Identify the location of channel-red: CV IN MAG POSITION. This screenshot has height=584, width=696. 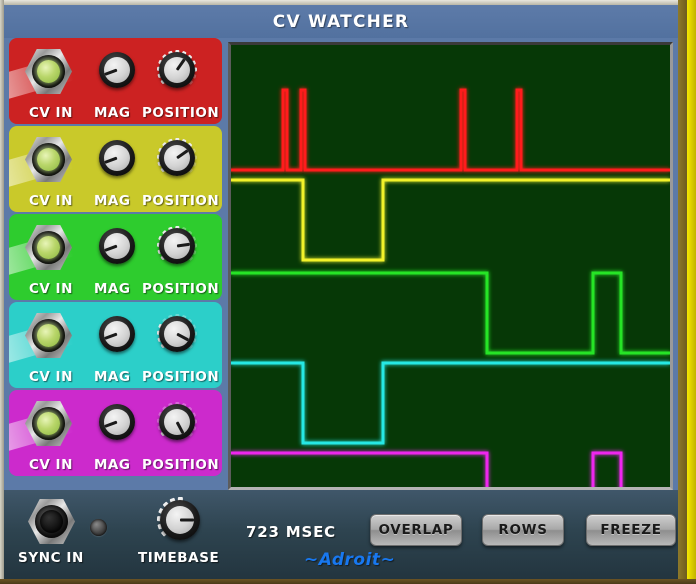
(115, 81).